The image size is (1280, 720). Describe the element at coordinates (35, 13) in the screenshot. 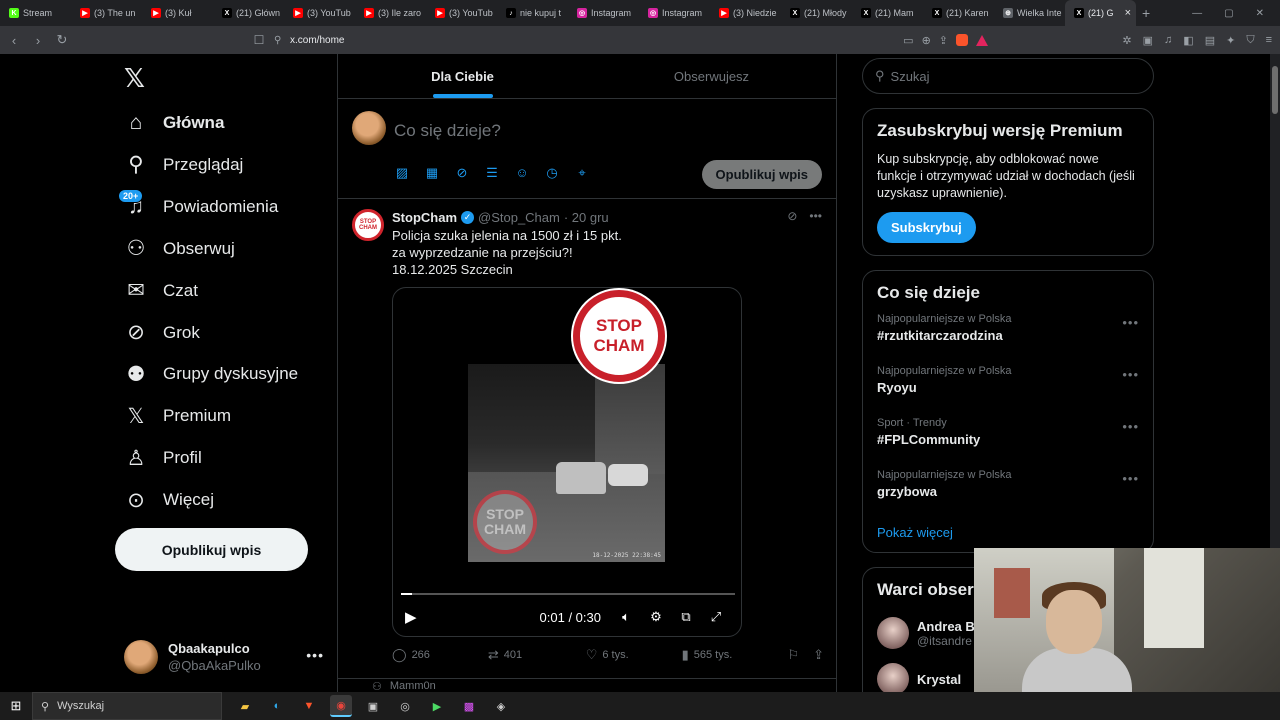

I see `browser-tab: K Stream` at that location.